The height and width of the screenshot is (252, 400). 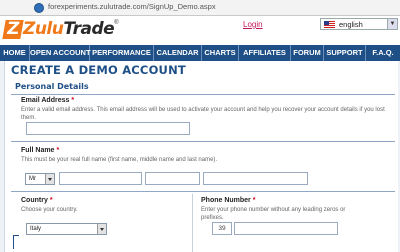 I want to click on section-heading: Personal Details, so click(x=52, y=86).